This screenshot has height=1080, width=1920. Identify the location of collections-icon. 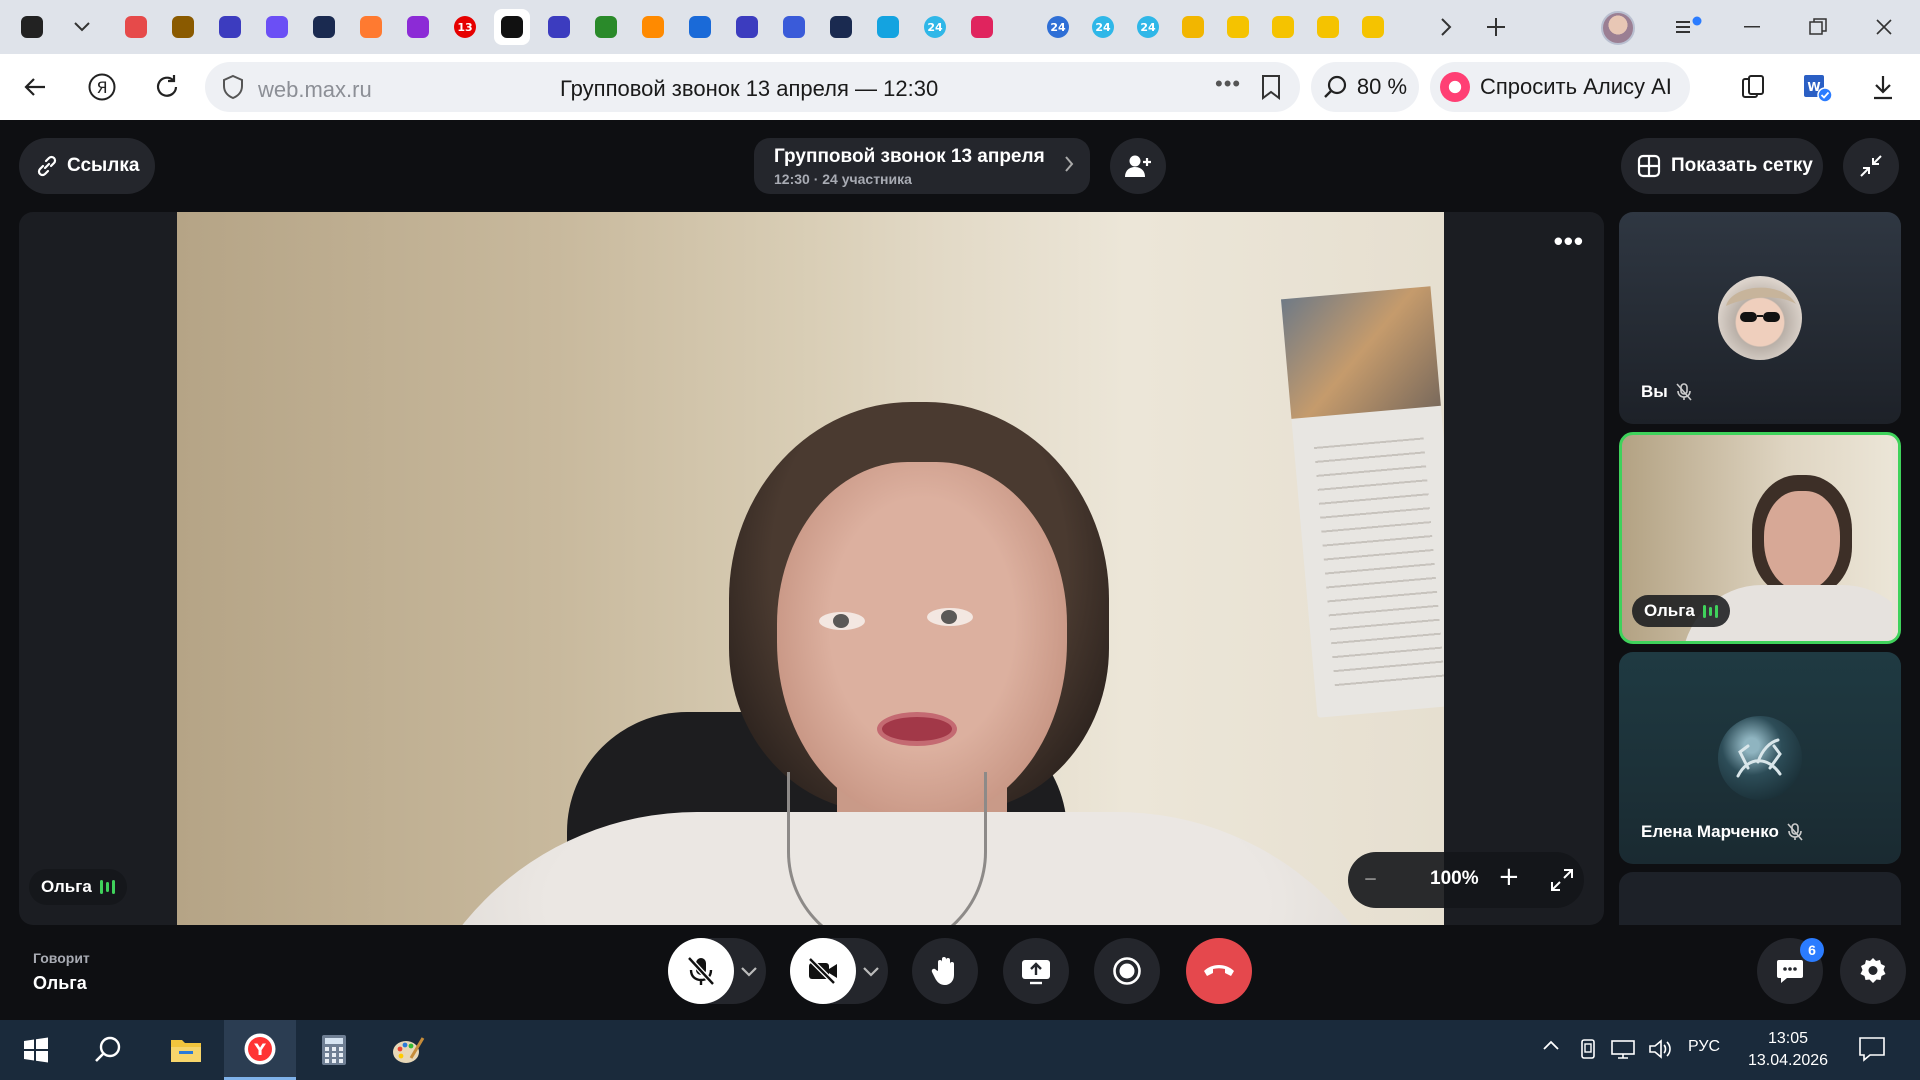
(1753, 87).